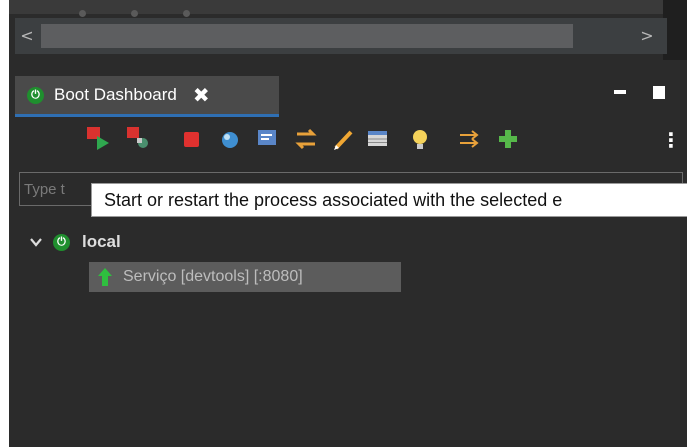  What do you see at coordinates (138, 139) in the screenshot?
I see `debug-icon` at bounding box center [138, 139].